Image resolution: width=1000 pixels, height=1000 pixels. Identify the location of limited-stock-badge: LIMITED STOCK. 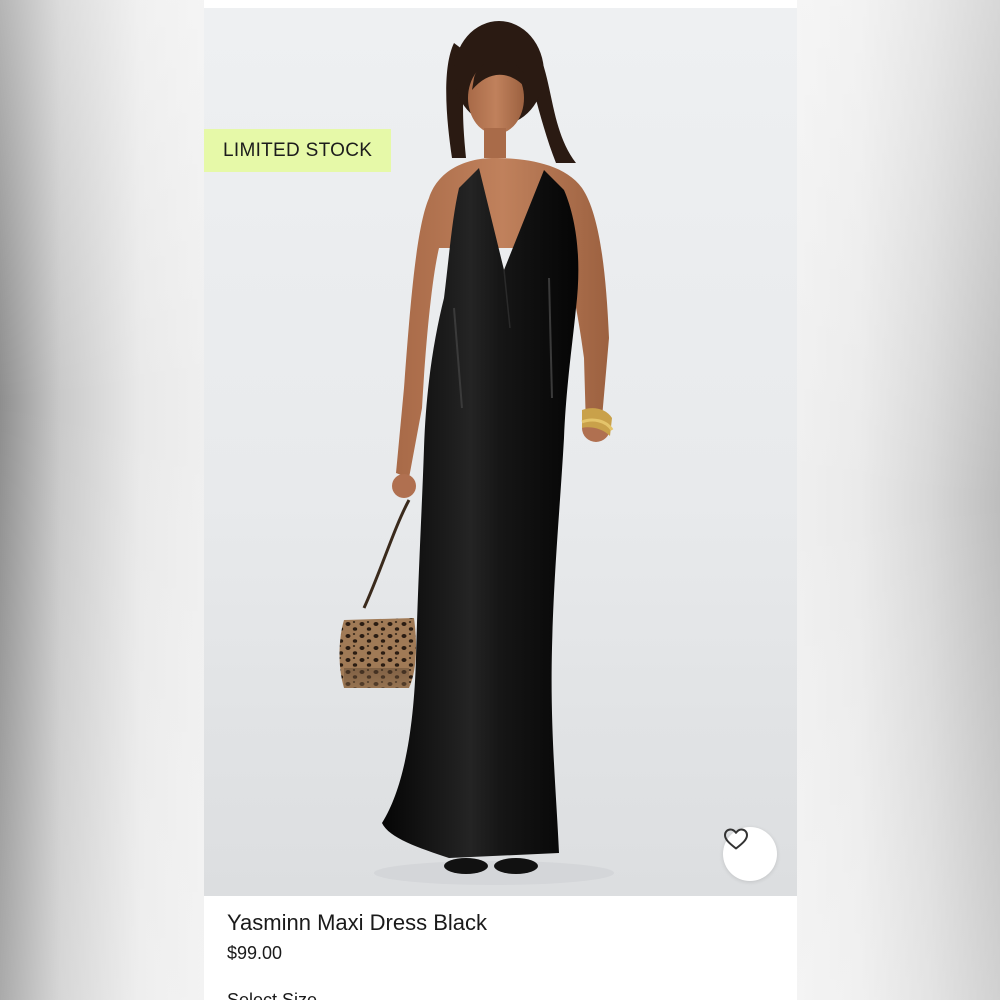
(298, 150).